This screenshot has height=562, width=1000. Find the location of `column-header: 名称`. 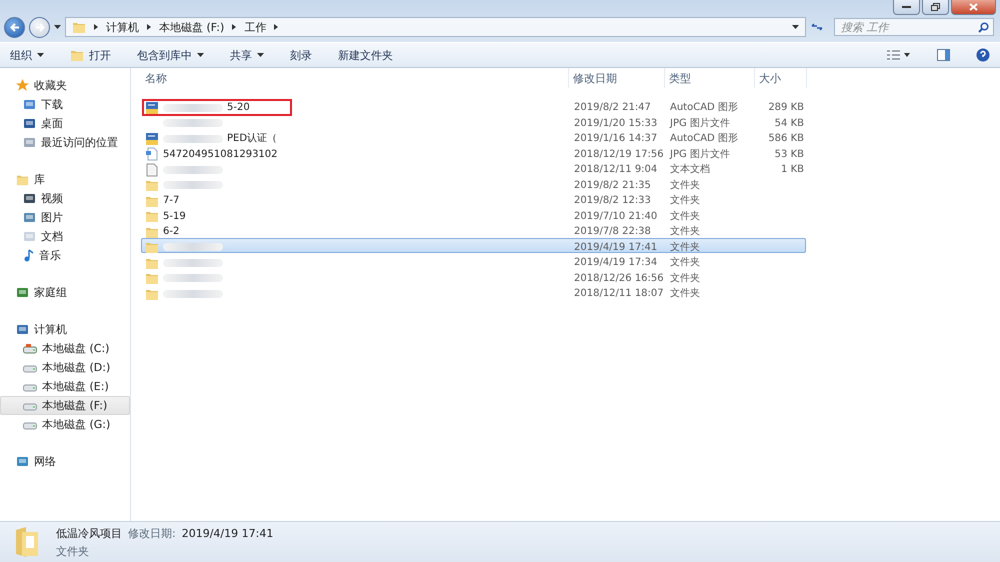

column-header: 名称 is located at coordinates (355, 78).